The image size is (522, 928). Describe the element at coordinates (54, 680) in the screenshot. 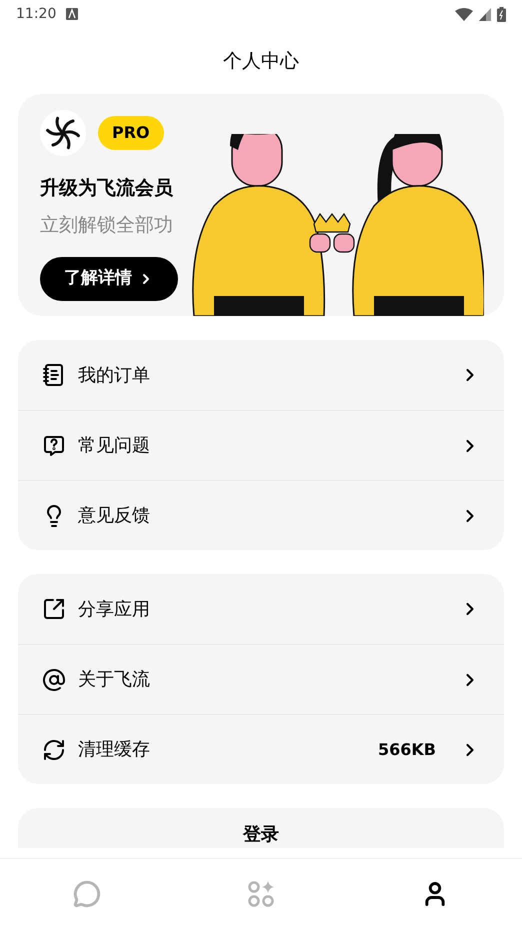

I see `at-sign-icon` at that location.